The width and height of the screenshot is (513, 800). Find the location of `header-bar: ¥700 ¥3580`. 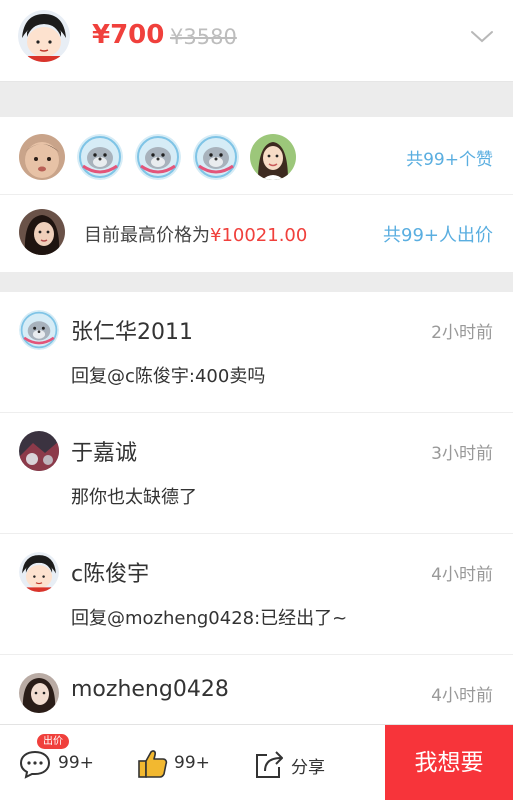

header-bar: ¥700 ¥3580 is located at coordinates (256, 41).